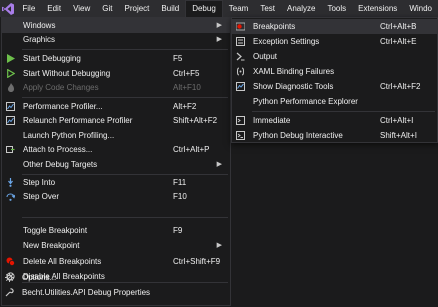 The width and height of the screenshot is (438, 307). Describe the element at coordinates (197, 261) in the screenshot. I see `shortcut-label: Ctrl+Shift+F9` at that location.